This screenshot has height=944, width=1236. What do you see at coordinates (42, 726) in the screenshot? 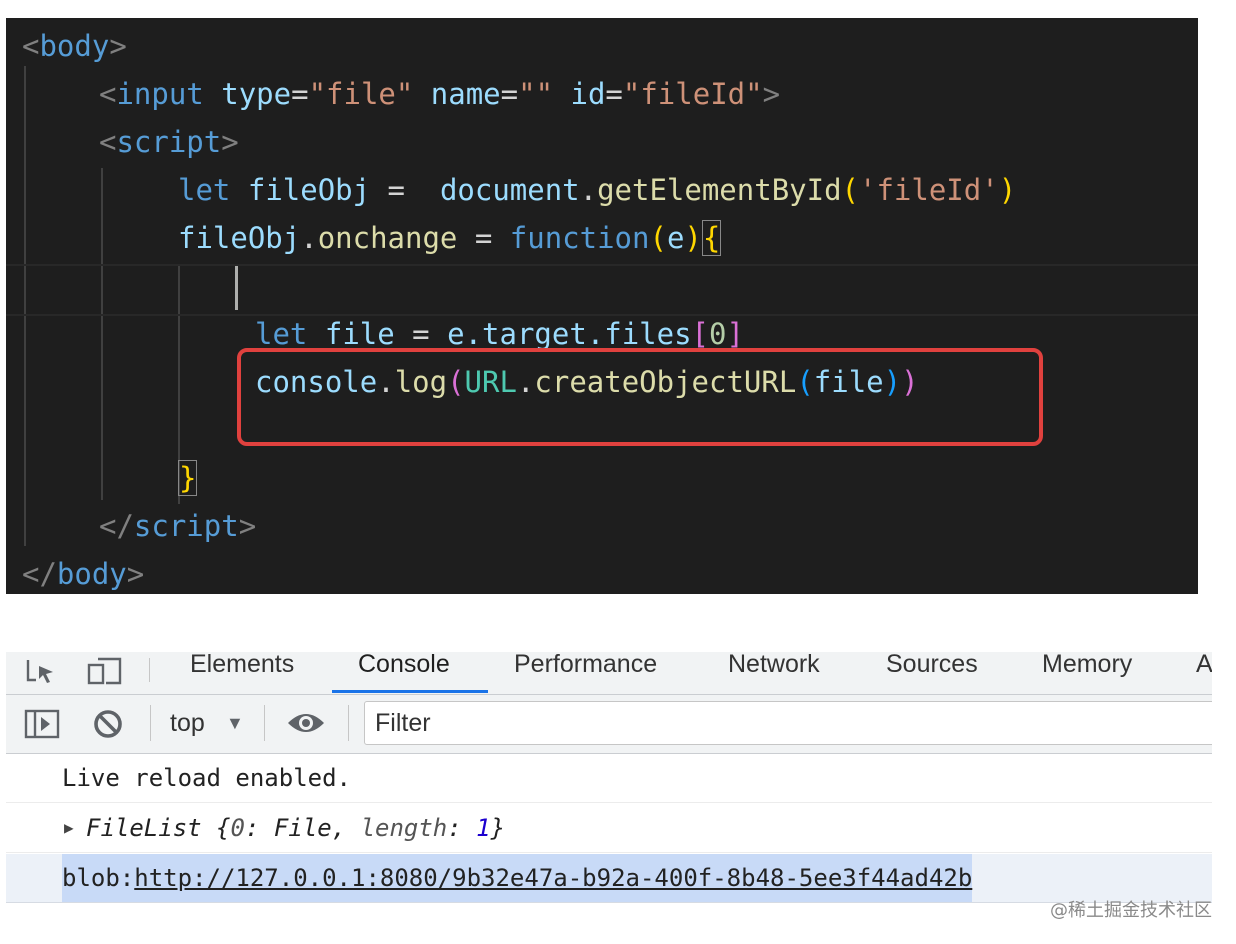
I see `sidebar-toggle-icon` at bounding box center [42, 726].